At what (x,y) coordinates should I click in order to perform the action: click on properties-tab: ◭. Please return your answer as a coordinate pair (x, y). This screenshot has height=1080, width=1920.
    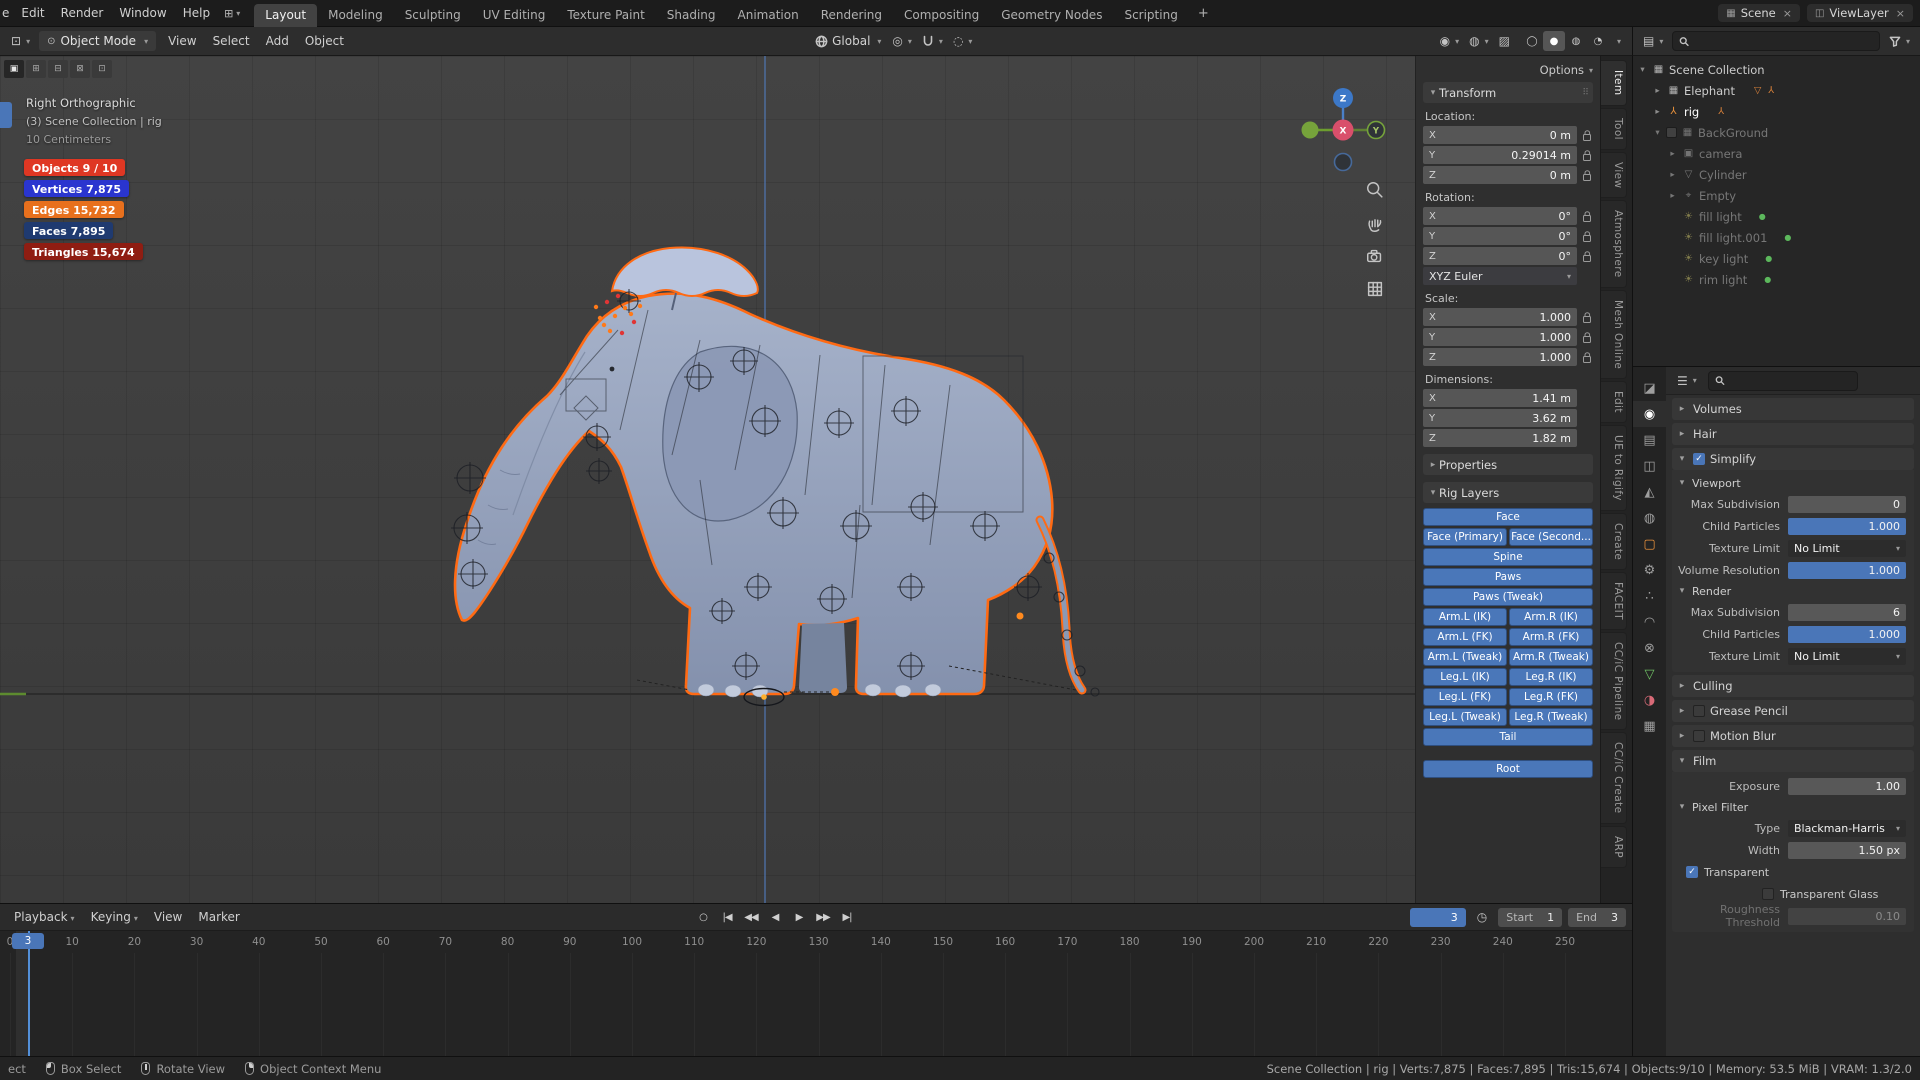
    Looking at the image, I should click on (1649, 492).